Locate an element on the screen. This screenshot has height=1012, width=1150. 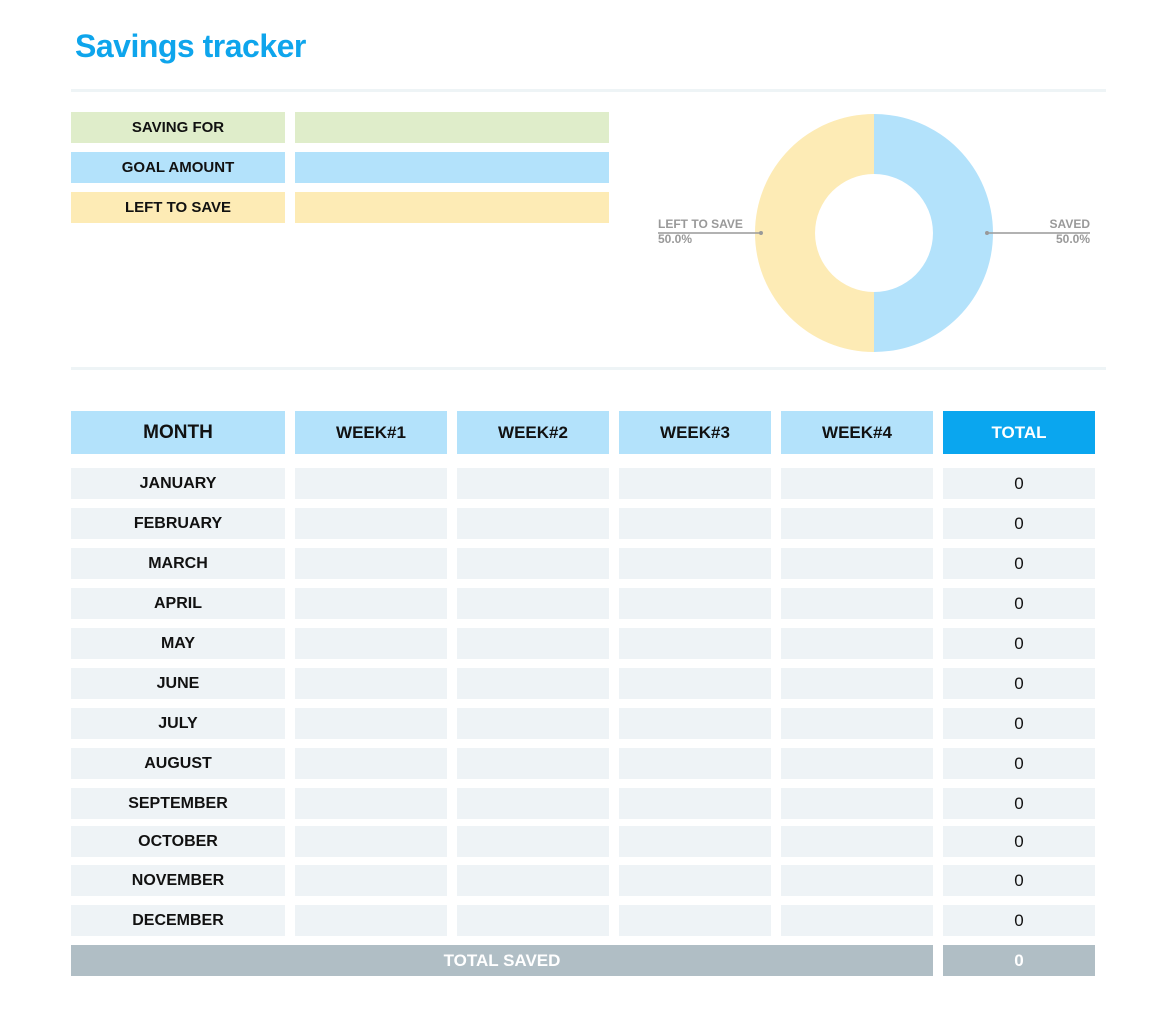
leader-line-left-to-save-dot is located at coordinates (761, 233).